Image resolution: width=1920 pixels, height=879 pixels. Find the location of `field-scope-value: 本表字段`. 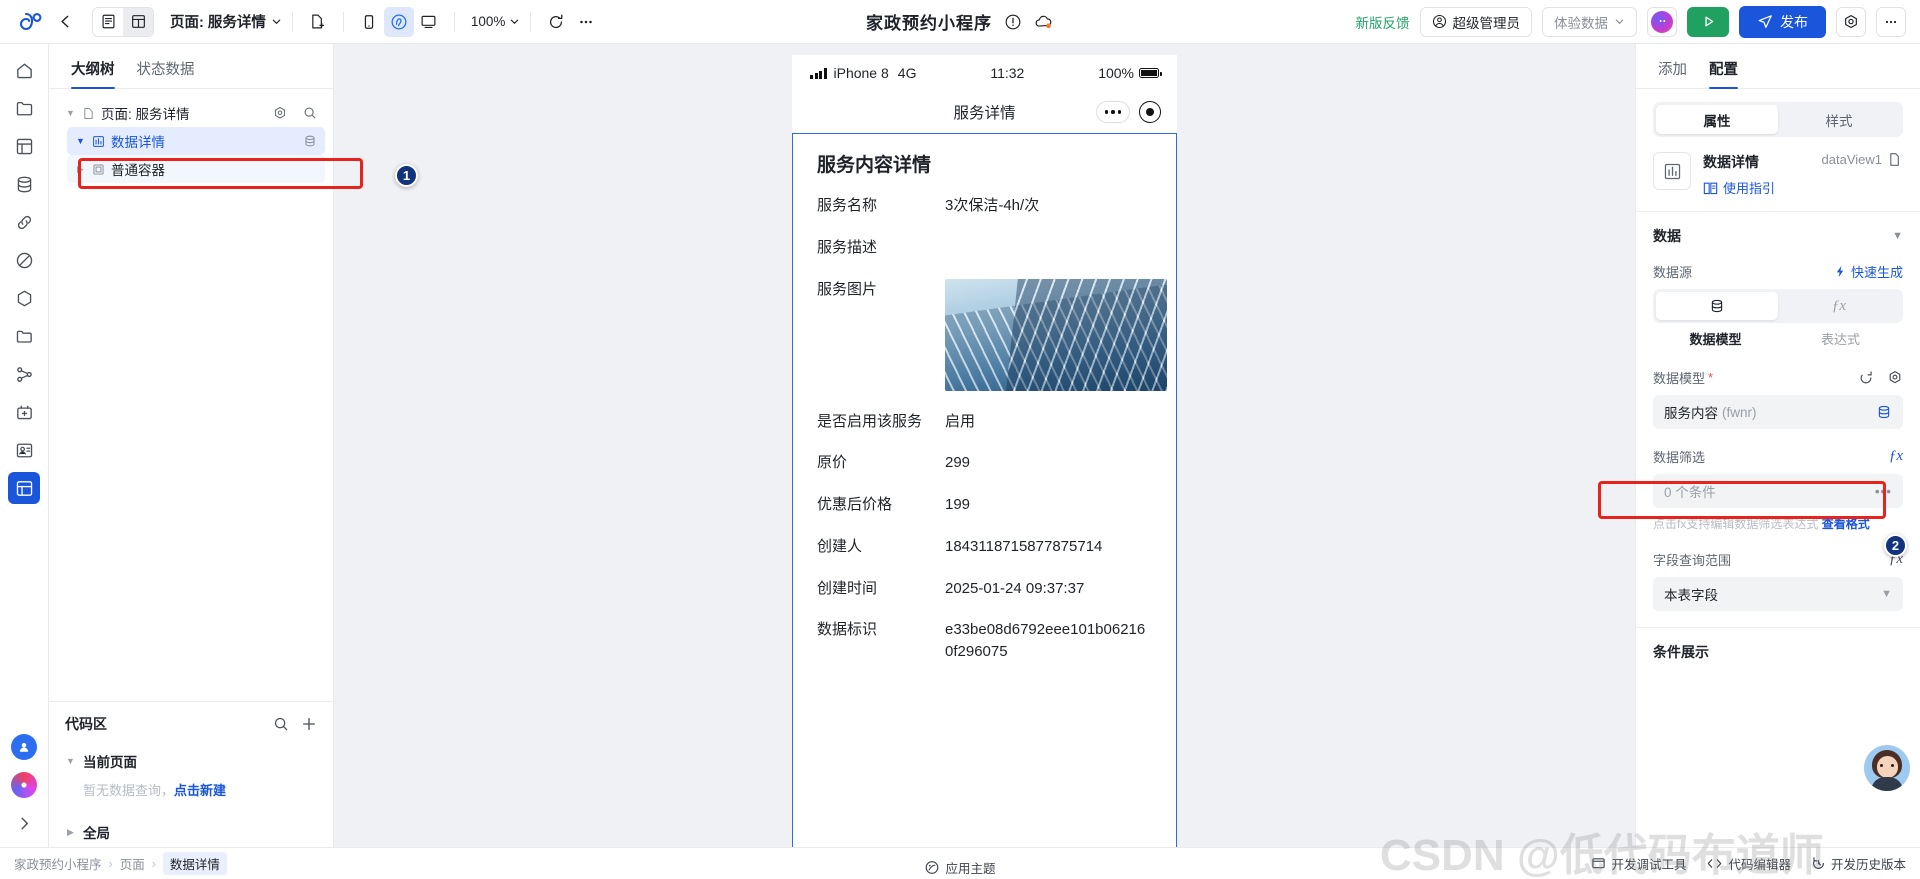

field-scope-value: 本表字段 is located at coordinates (1691, 595).